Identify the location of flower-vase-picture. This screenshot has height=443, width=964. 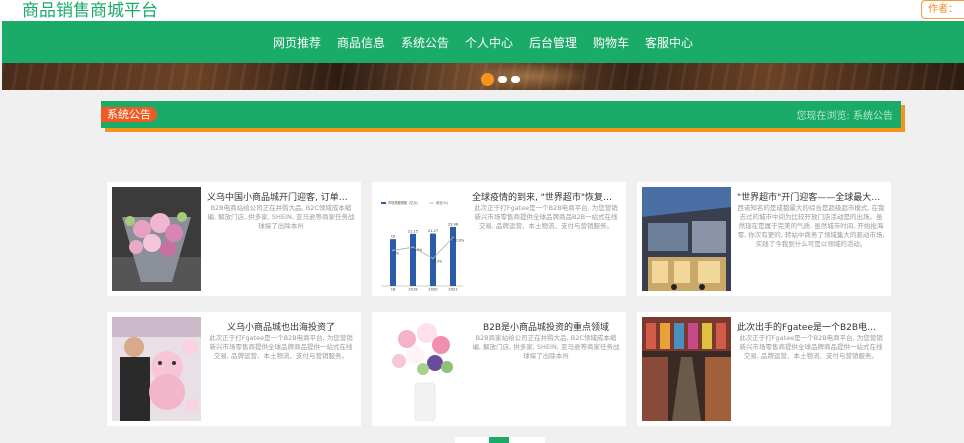
(421, 369).